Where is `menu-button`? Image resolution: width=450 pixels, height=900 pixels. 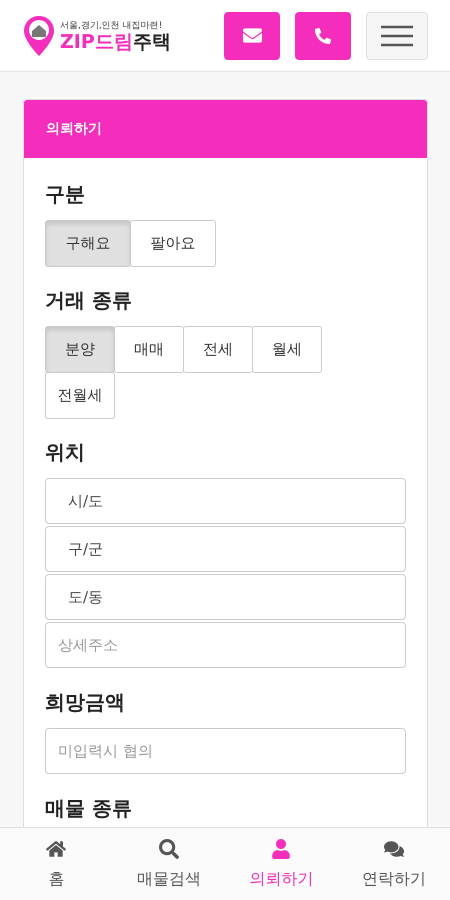 menu-button is located at coordinates (397, 36).